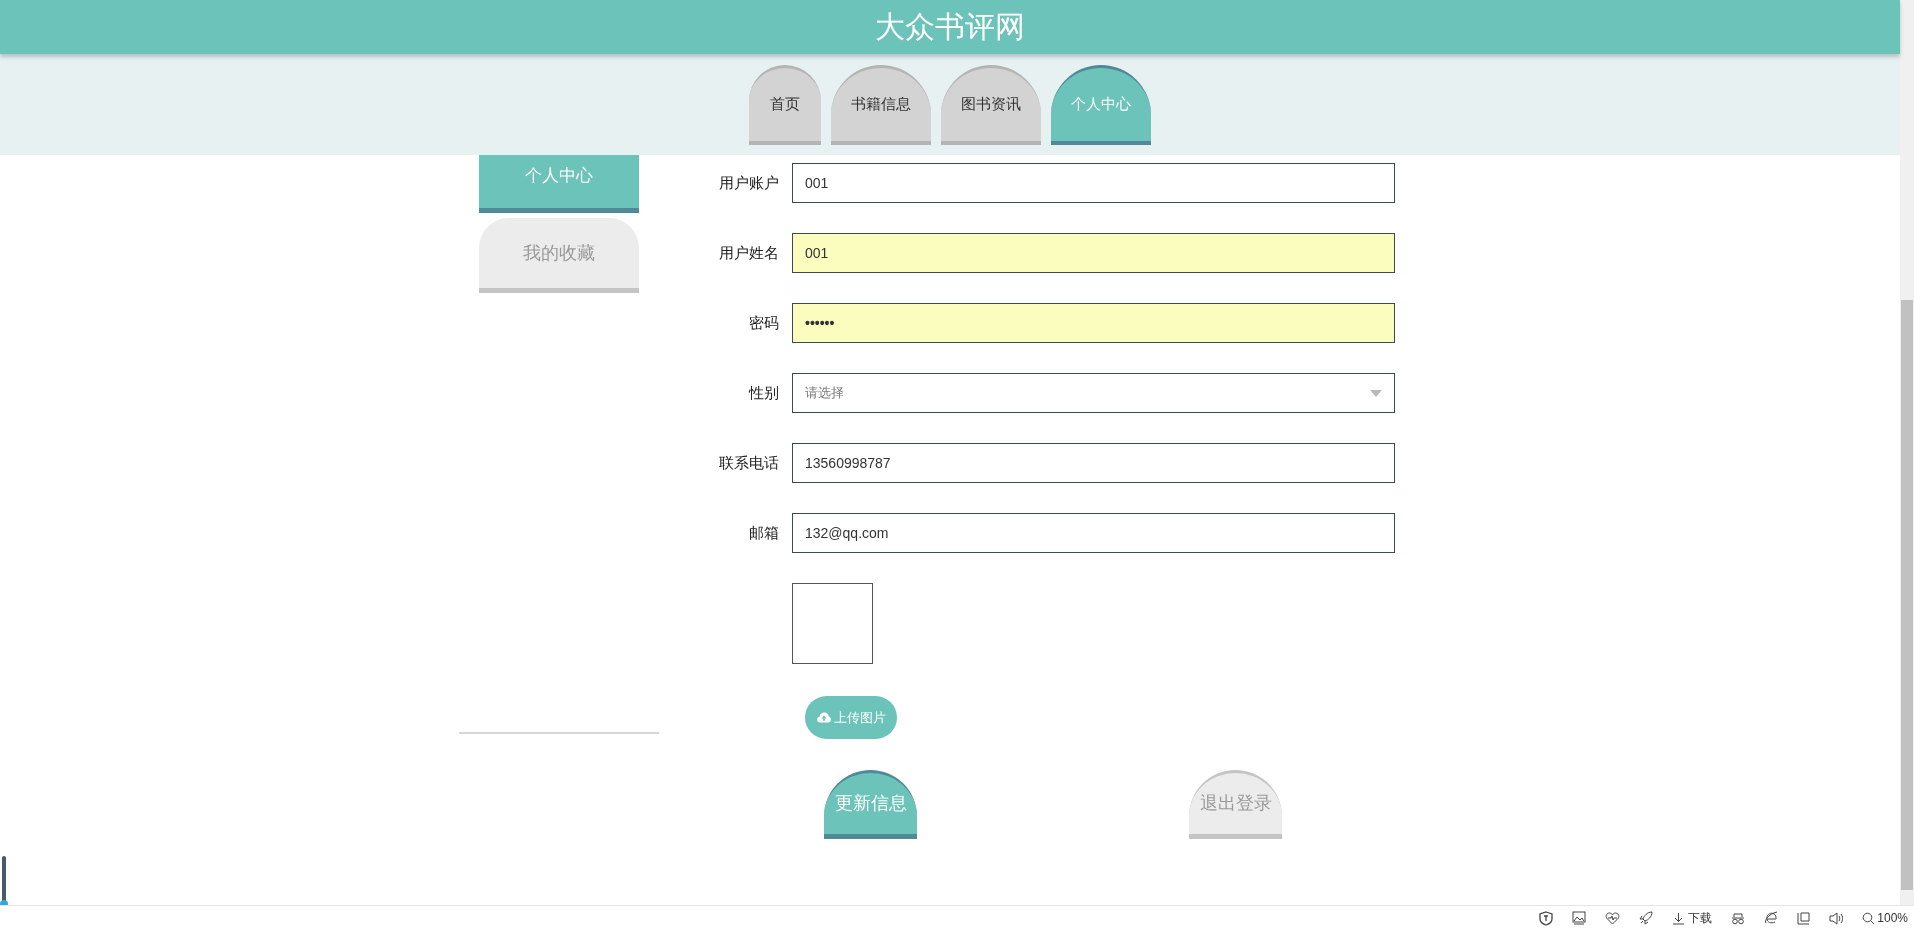 This screenshot has height=930, width=1914. Describe the element at coordinates (823, 717) in the screenshot. I see `cloud-upload-icon` at that location.